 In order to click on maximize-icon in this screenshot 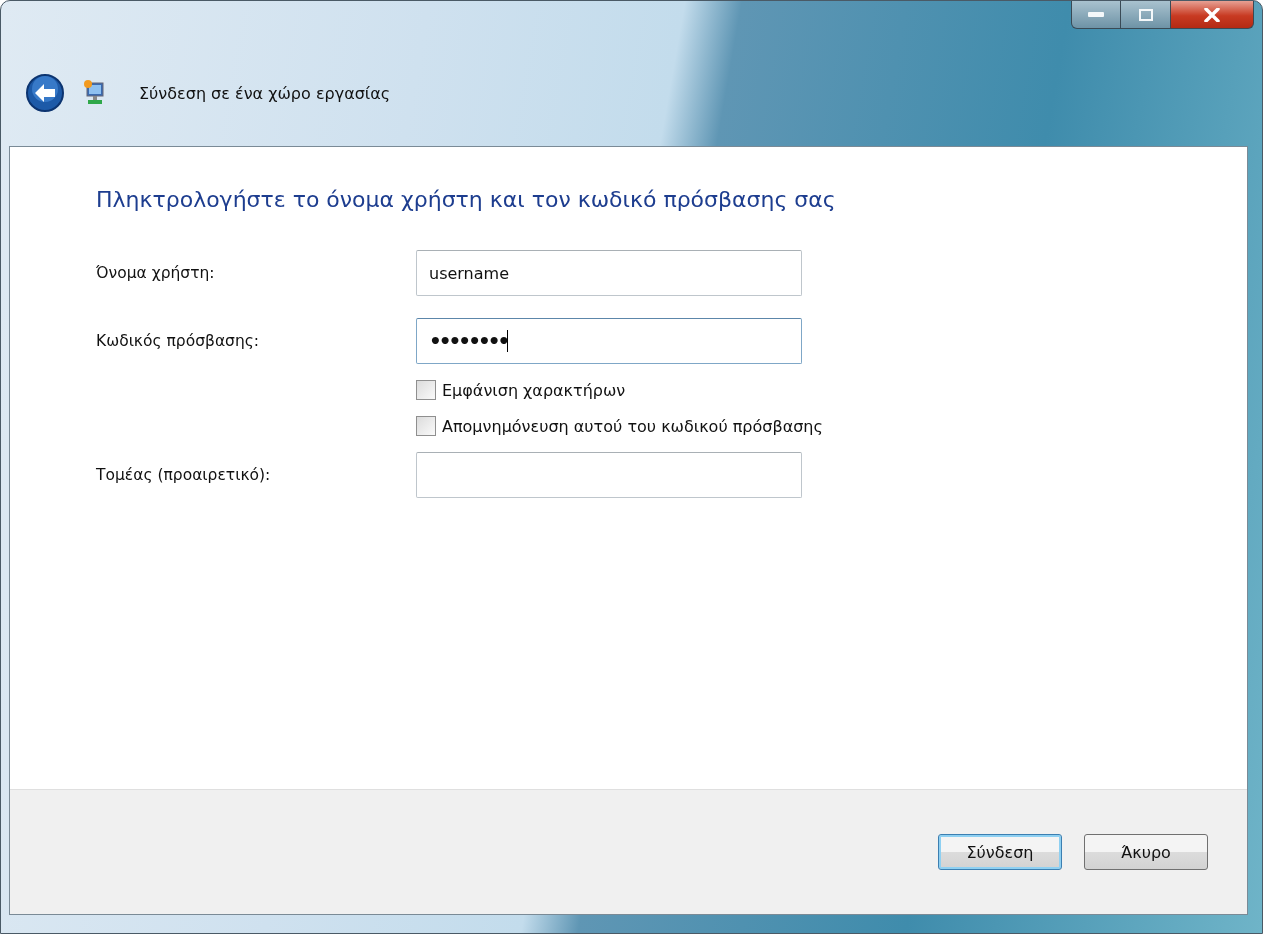, I will do `click(1145, 14)`.